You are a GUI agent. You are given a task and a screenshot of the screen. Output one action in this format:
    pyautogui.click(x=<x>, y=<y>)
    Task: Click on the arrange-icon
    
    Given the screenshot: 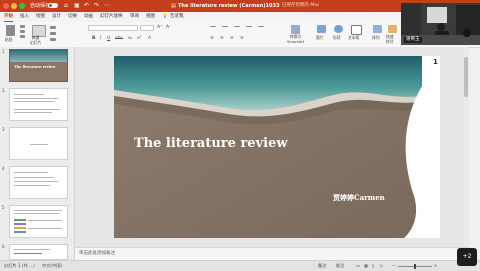 What is the action you would take?
    pyautogui.click(x=377, y=29)
    